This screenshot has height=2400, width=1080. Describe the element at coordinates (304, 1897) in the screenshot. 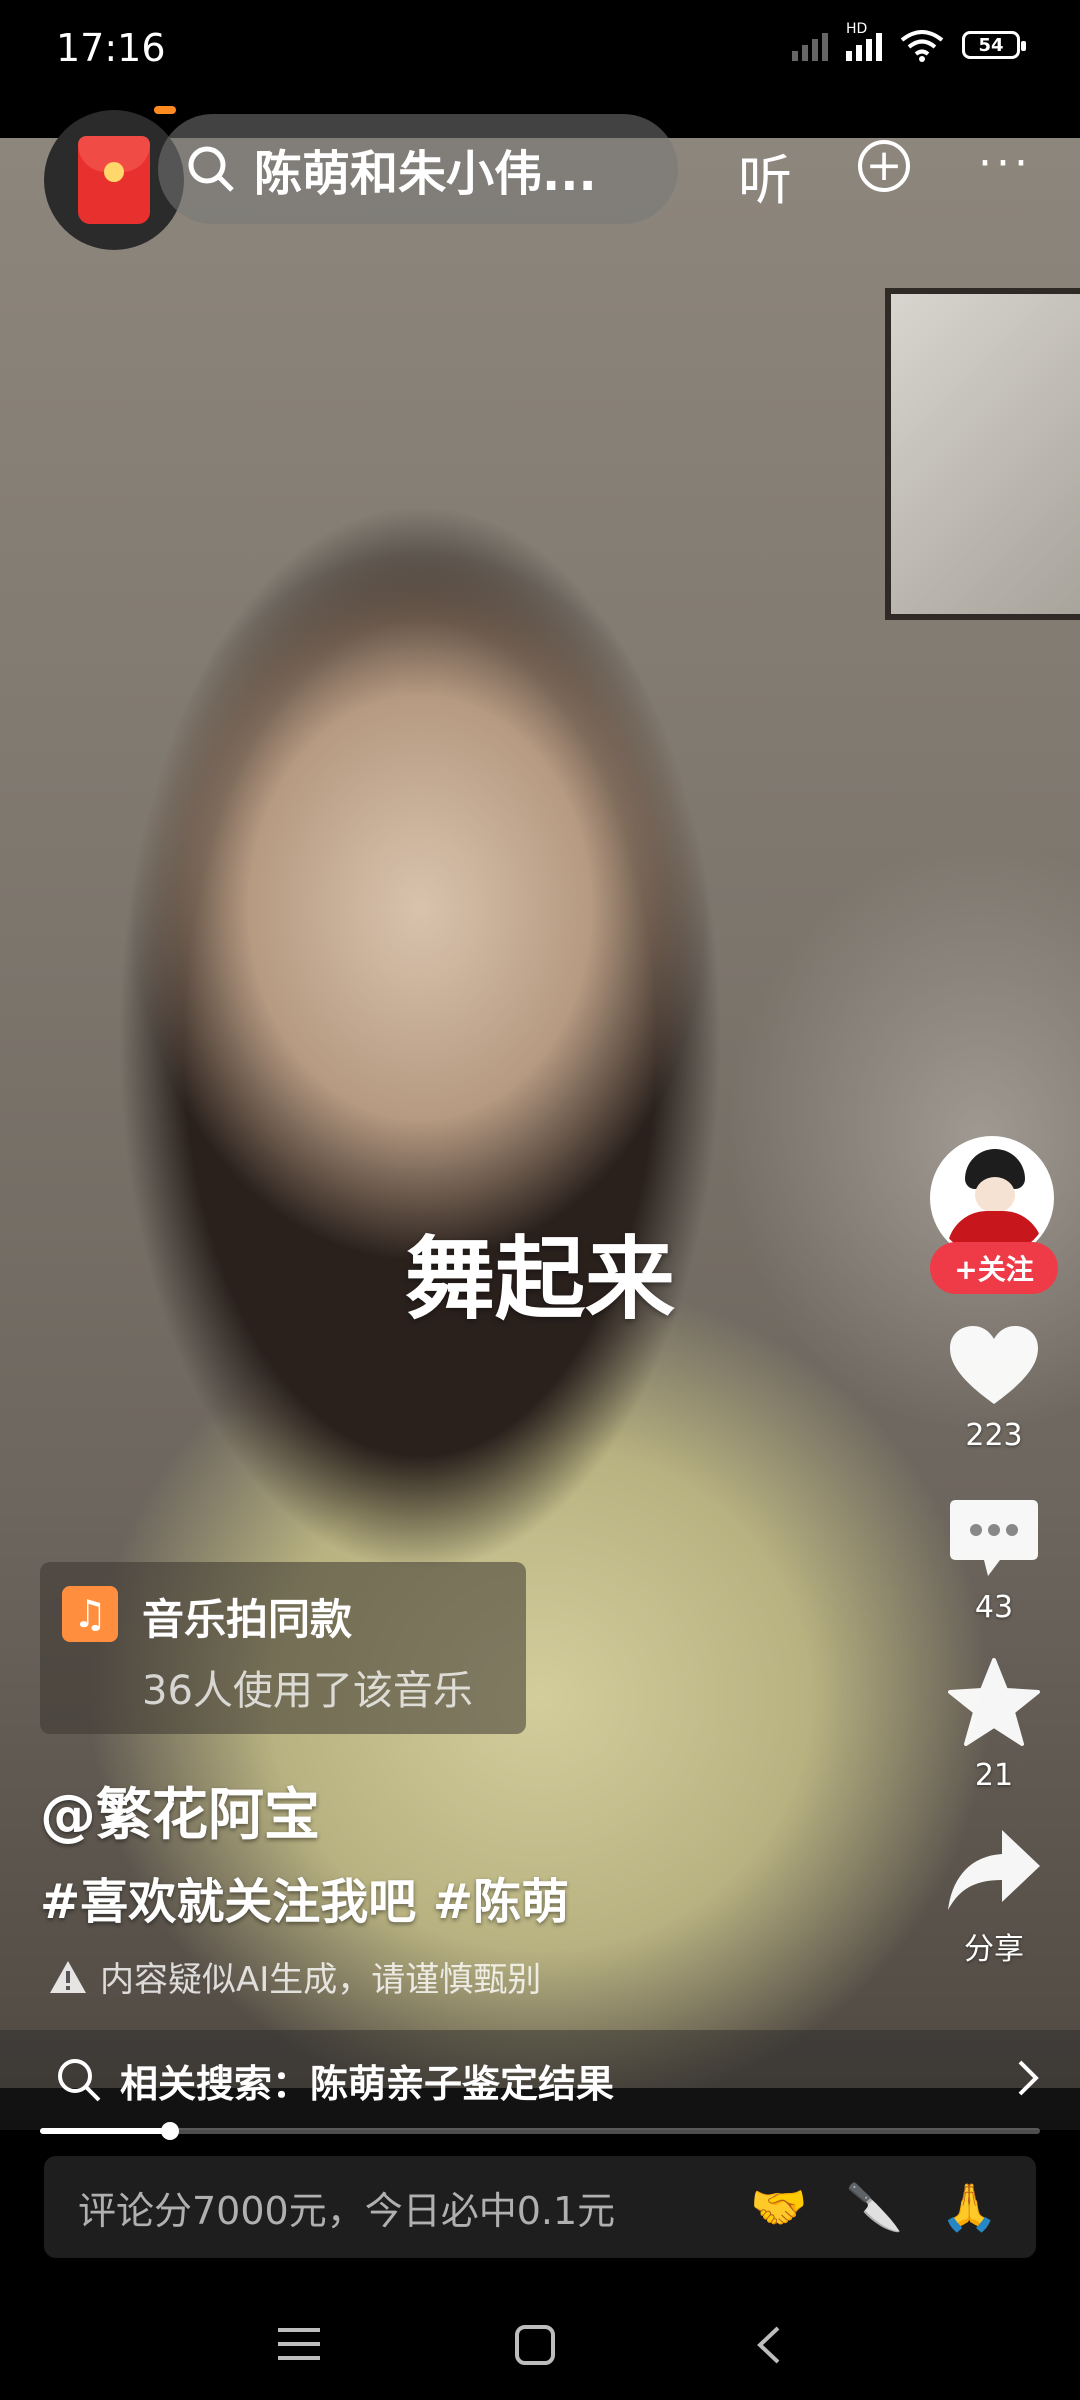

I see `hashtags: #喜欢就关注我吧 #陈萌` at that location.